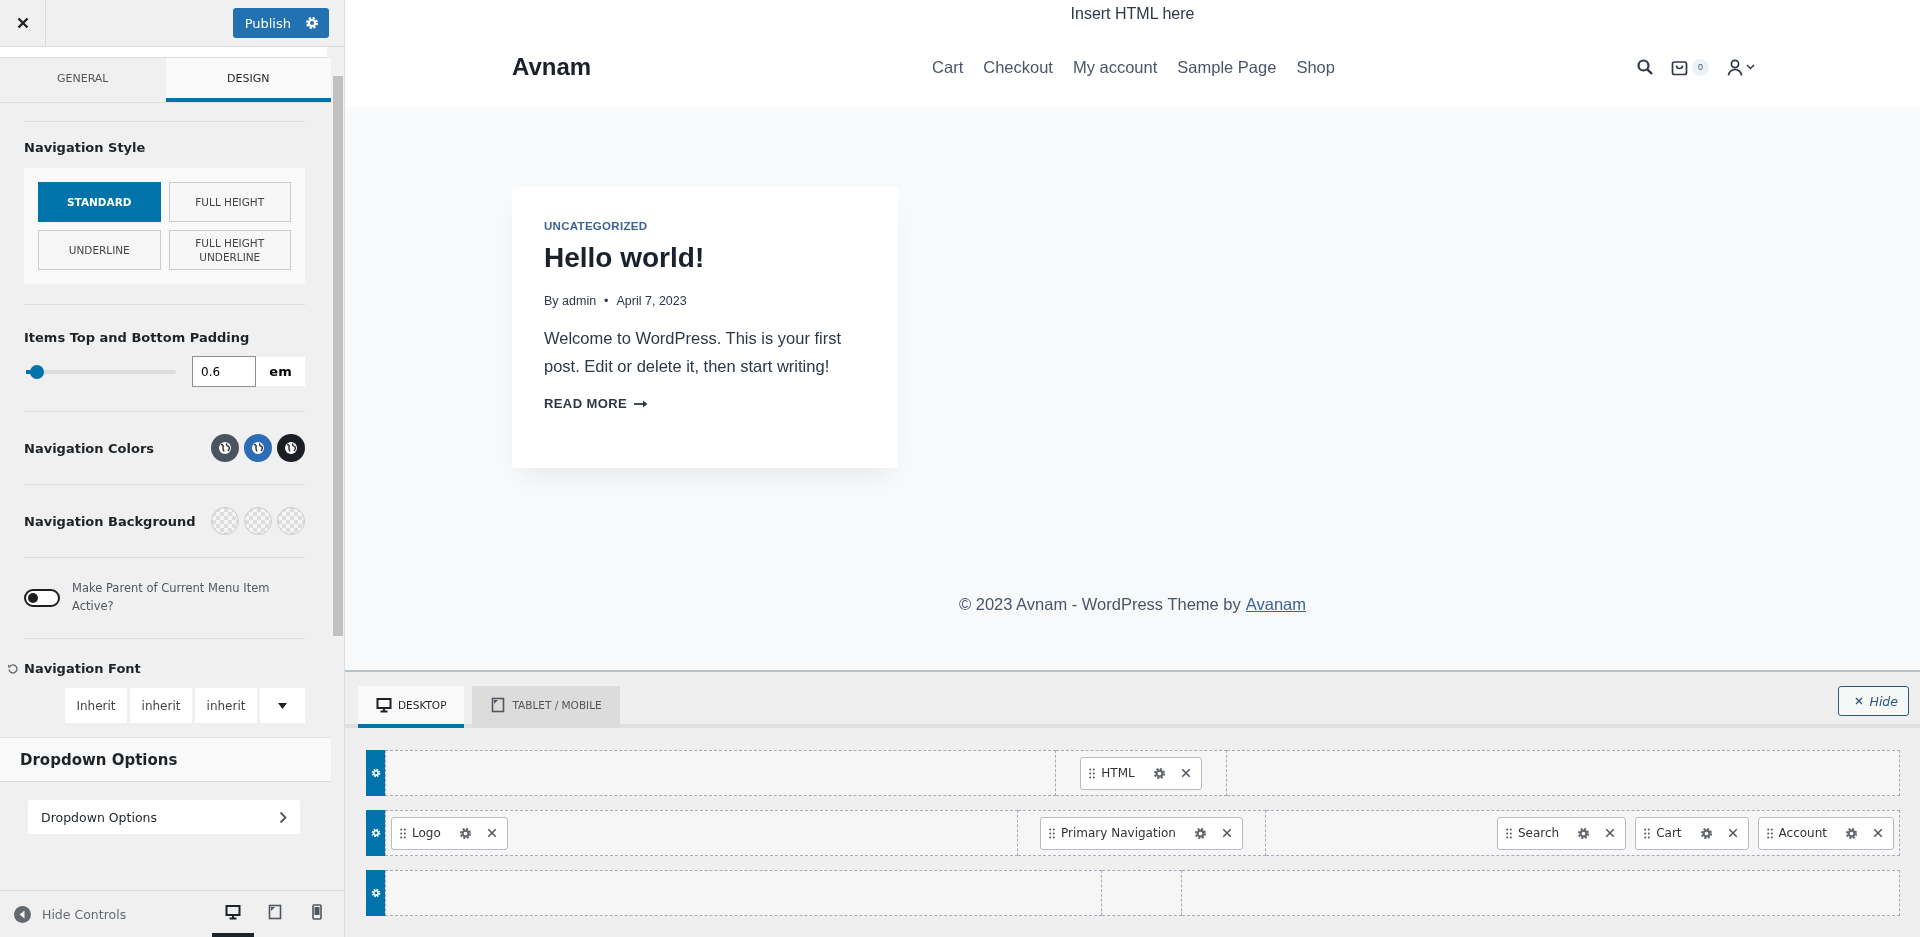 The image size is (1920, 937). Describe the element at coordinates (70, 914) in the screenshot. I see `hide-controls-button: Hide Controls` at that location.